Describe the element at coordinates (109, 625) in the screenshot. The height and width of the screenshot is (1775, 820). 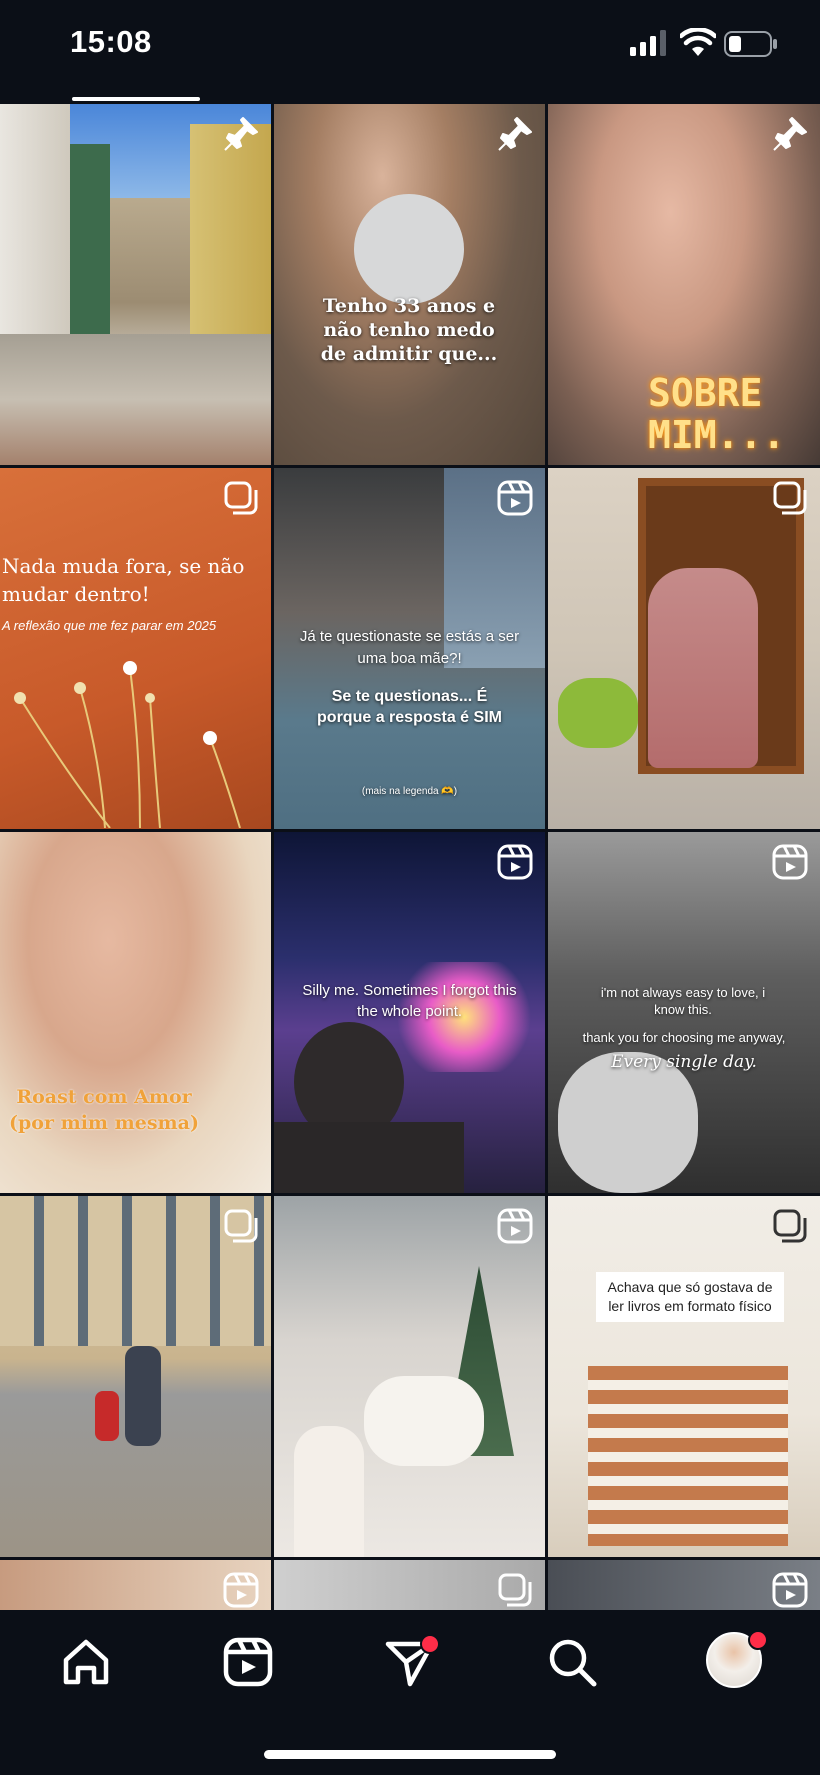
I see `post-subcaption: A reflexão que me fez parar em 2025` at that location.